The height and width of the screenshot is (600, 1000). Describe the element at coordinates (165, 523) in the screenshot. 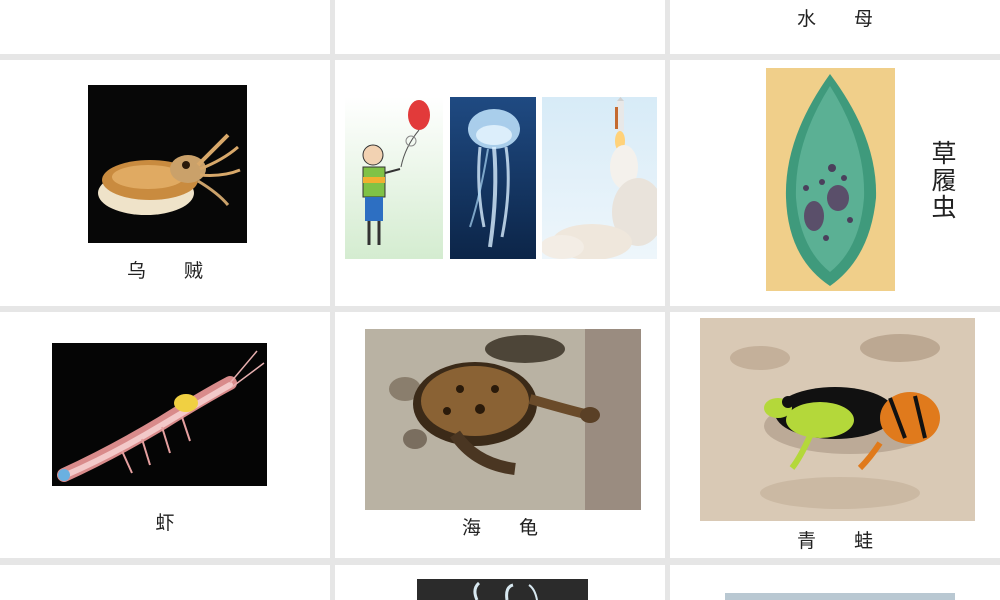

I see `label-shrimp: 虾` at that location.